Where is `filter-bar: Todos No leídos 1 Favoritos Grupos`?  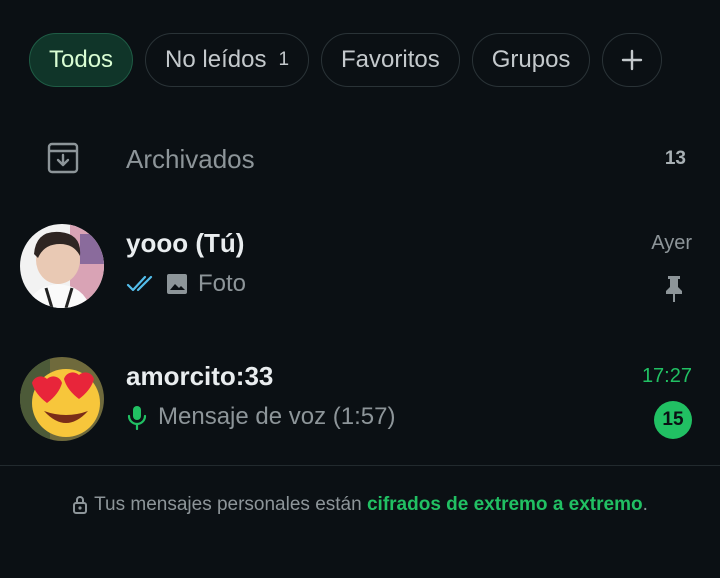
filter-bar: Todos No leídos 1 Favoritos Grupos is located at coordinates (346, 60).